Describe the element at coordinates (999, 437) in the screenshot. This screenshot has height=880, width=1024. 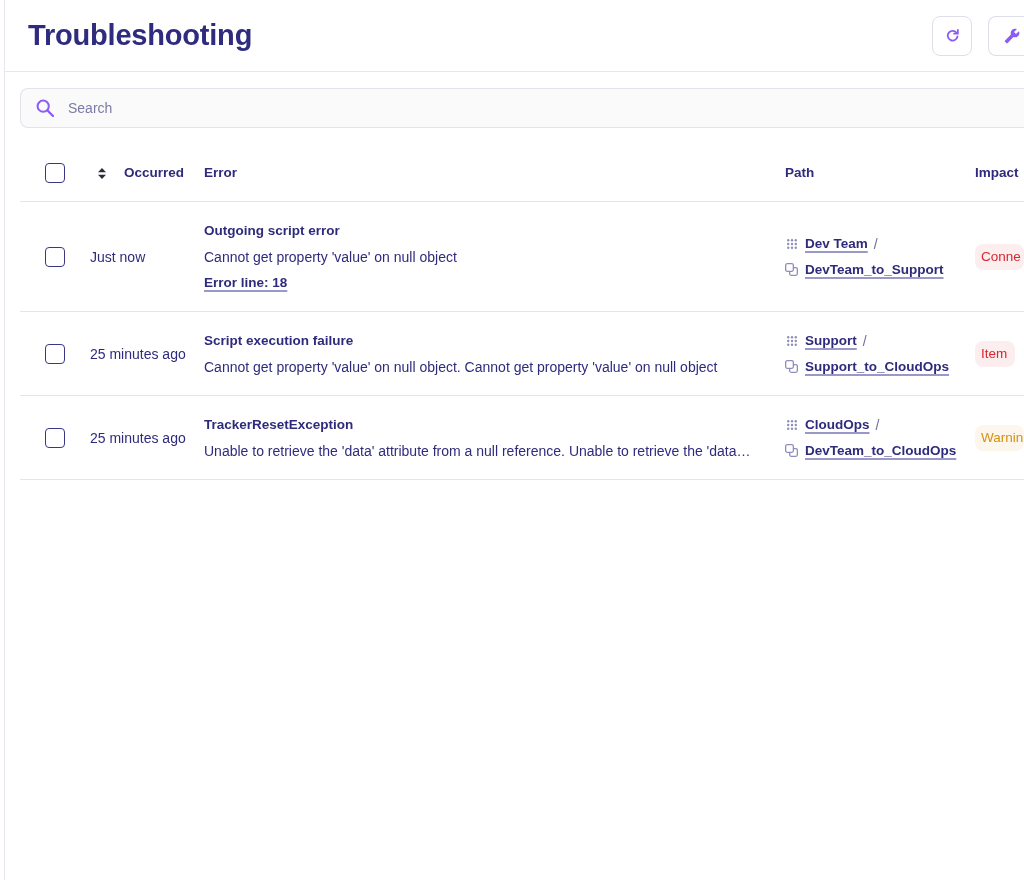
I see `impact-tag: Warnin` at that location.